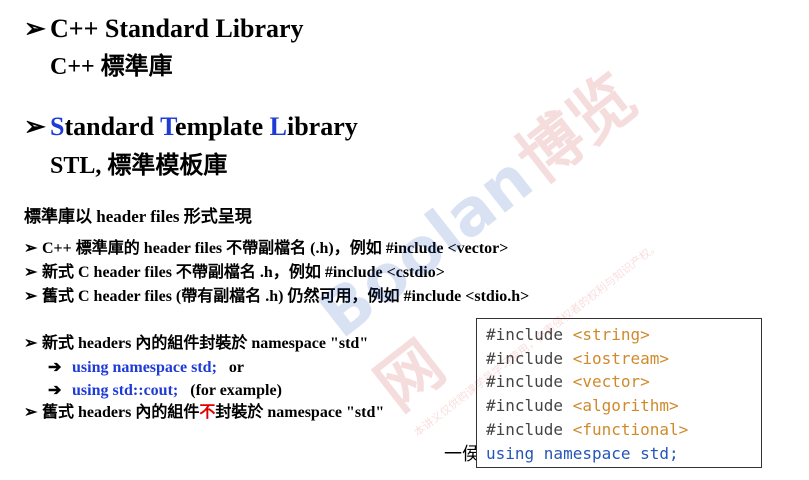 This screenshot has height=480, width=809. I want to click on code-include-line: #include <string>, so click(623, 335).